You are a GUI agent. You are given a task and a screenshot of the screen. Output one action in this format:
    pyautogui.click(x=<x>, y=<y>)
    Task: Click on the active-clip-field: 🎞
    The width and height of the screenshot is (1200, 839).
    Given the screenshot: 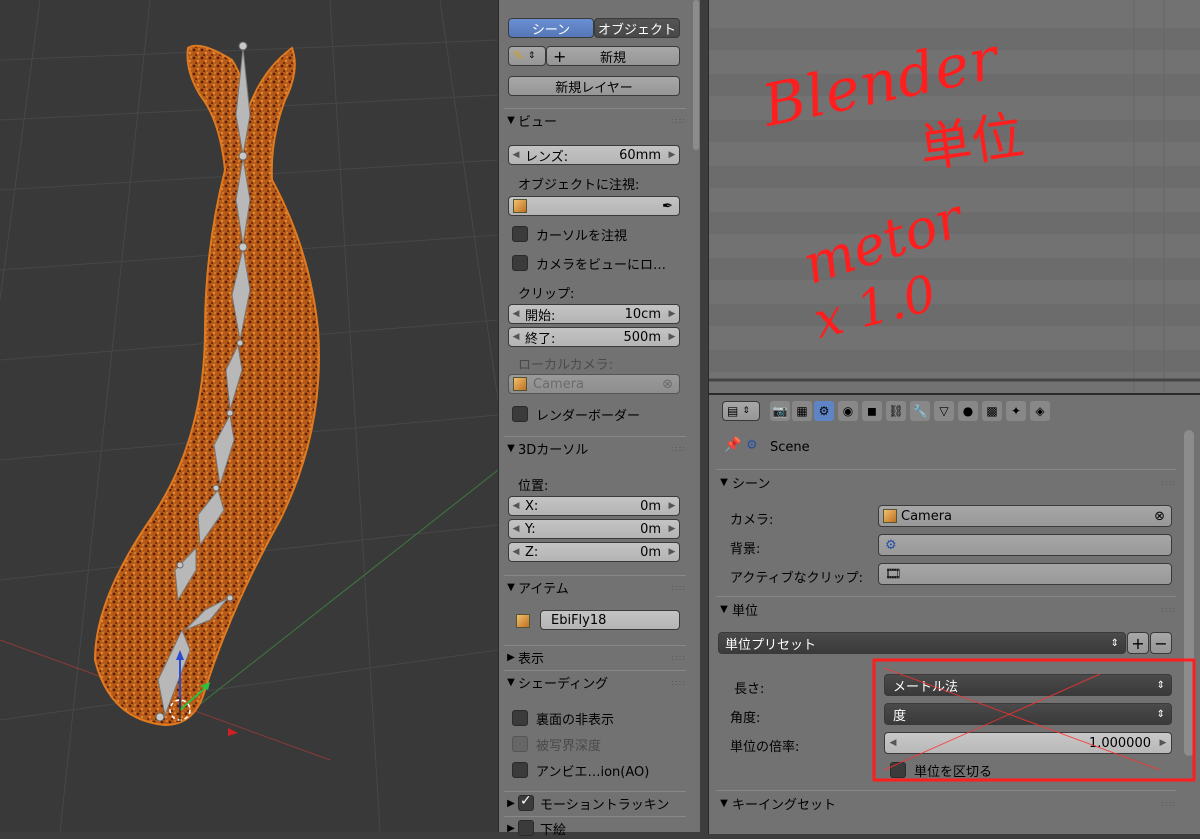 What is the action you would take?
    pyautogui.click(x=1025, y=574)
    